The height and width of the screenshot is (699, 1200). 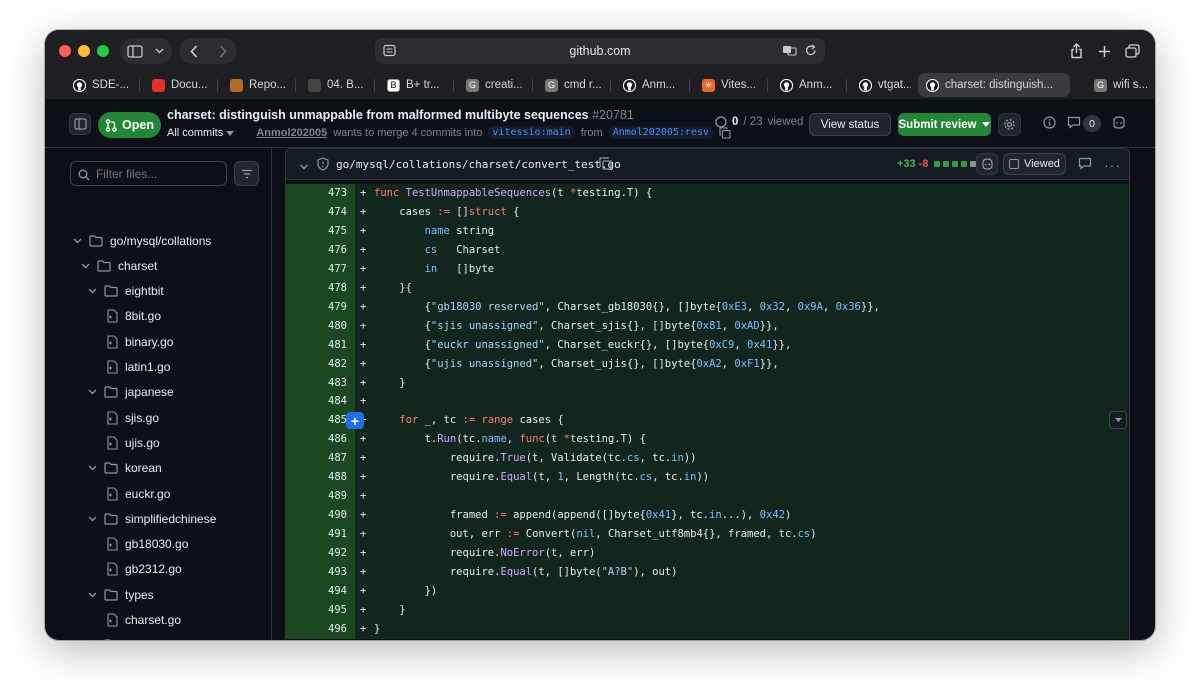 I want to click on collapse-file-button, so click(x=304, y=168).